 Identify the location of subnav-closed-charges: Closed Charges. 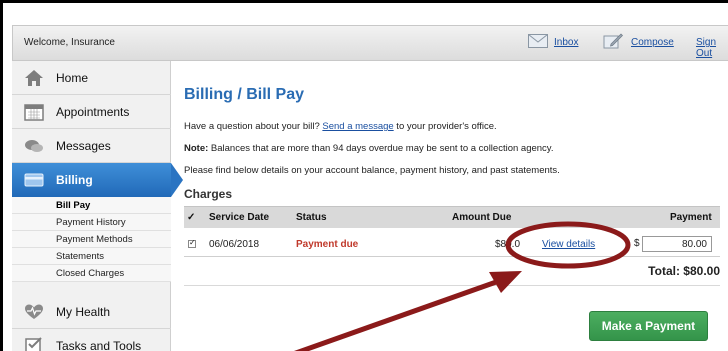
(91, 273).